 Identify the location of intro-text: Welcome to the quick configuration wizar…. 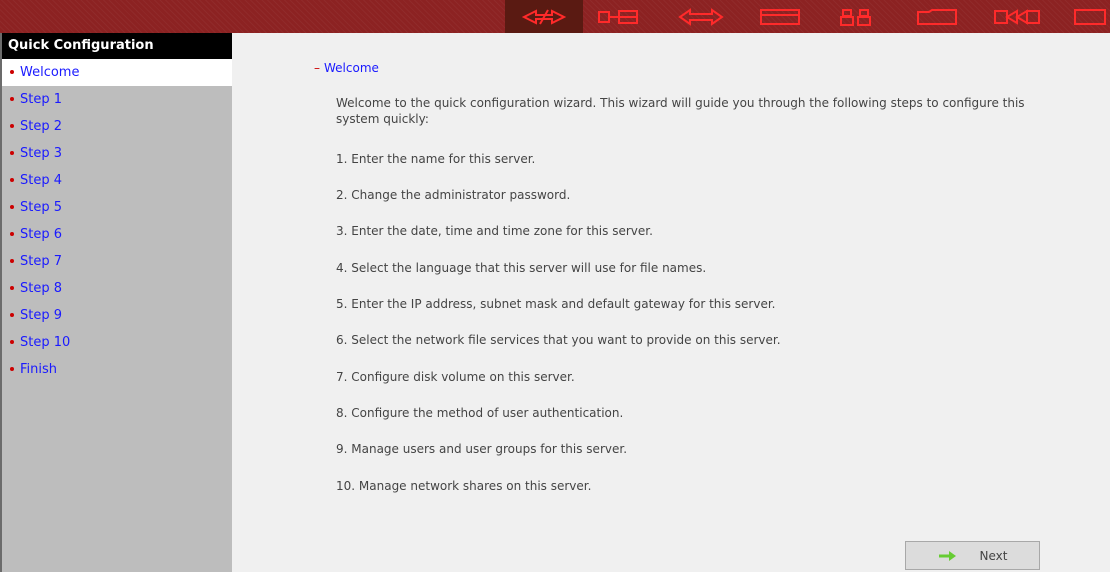
(680, 111).